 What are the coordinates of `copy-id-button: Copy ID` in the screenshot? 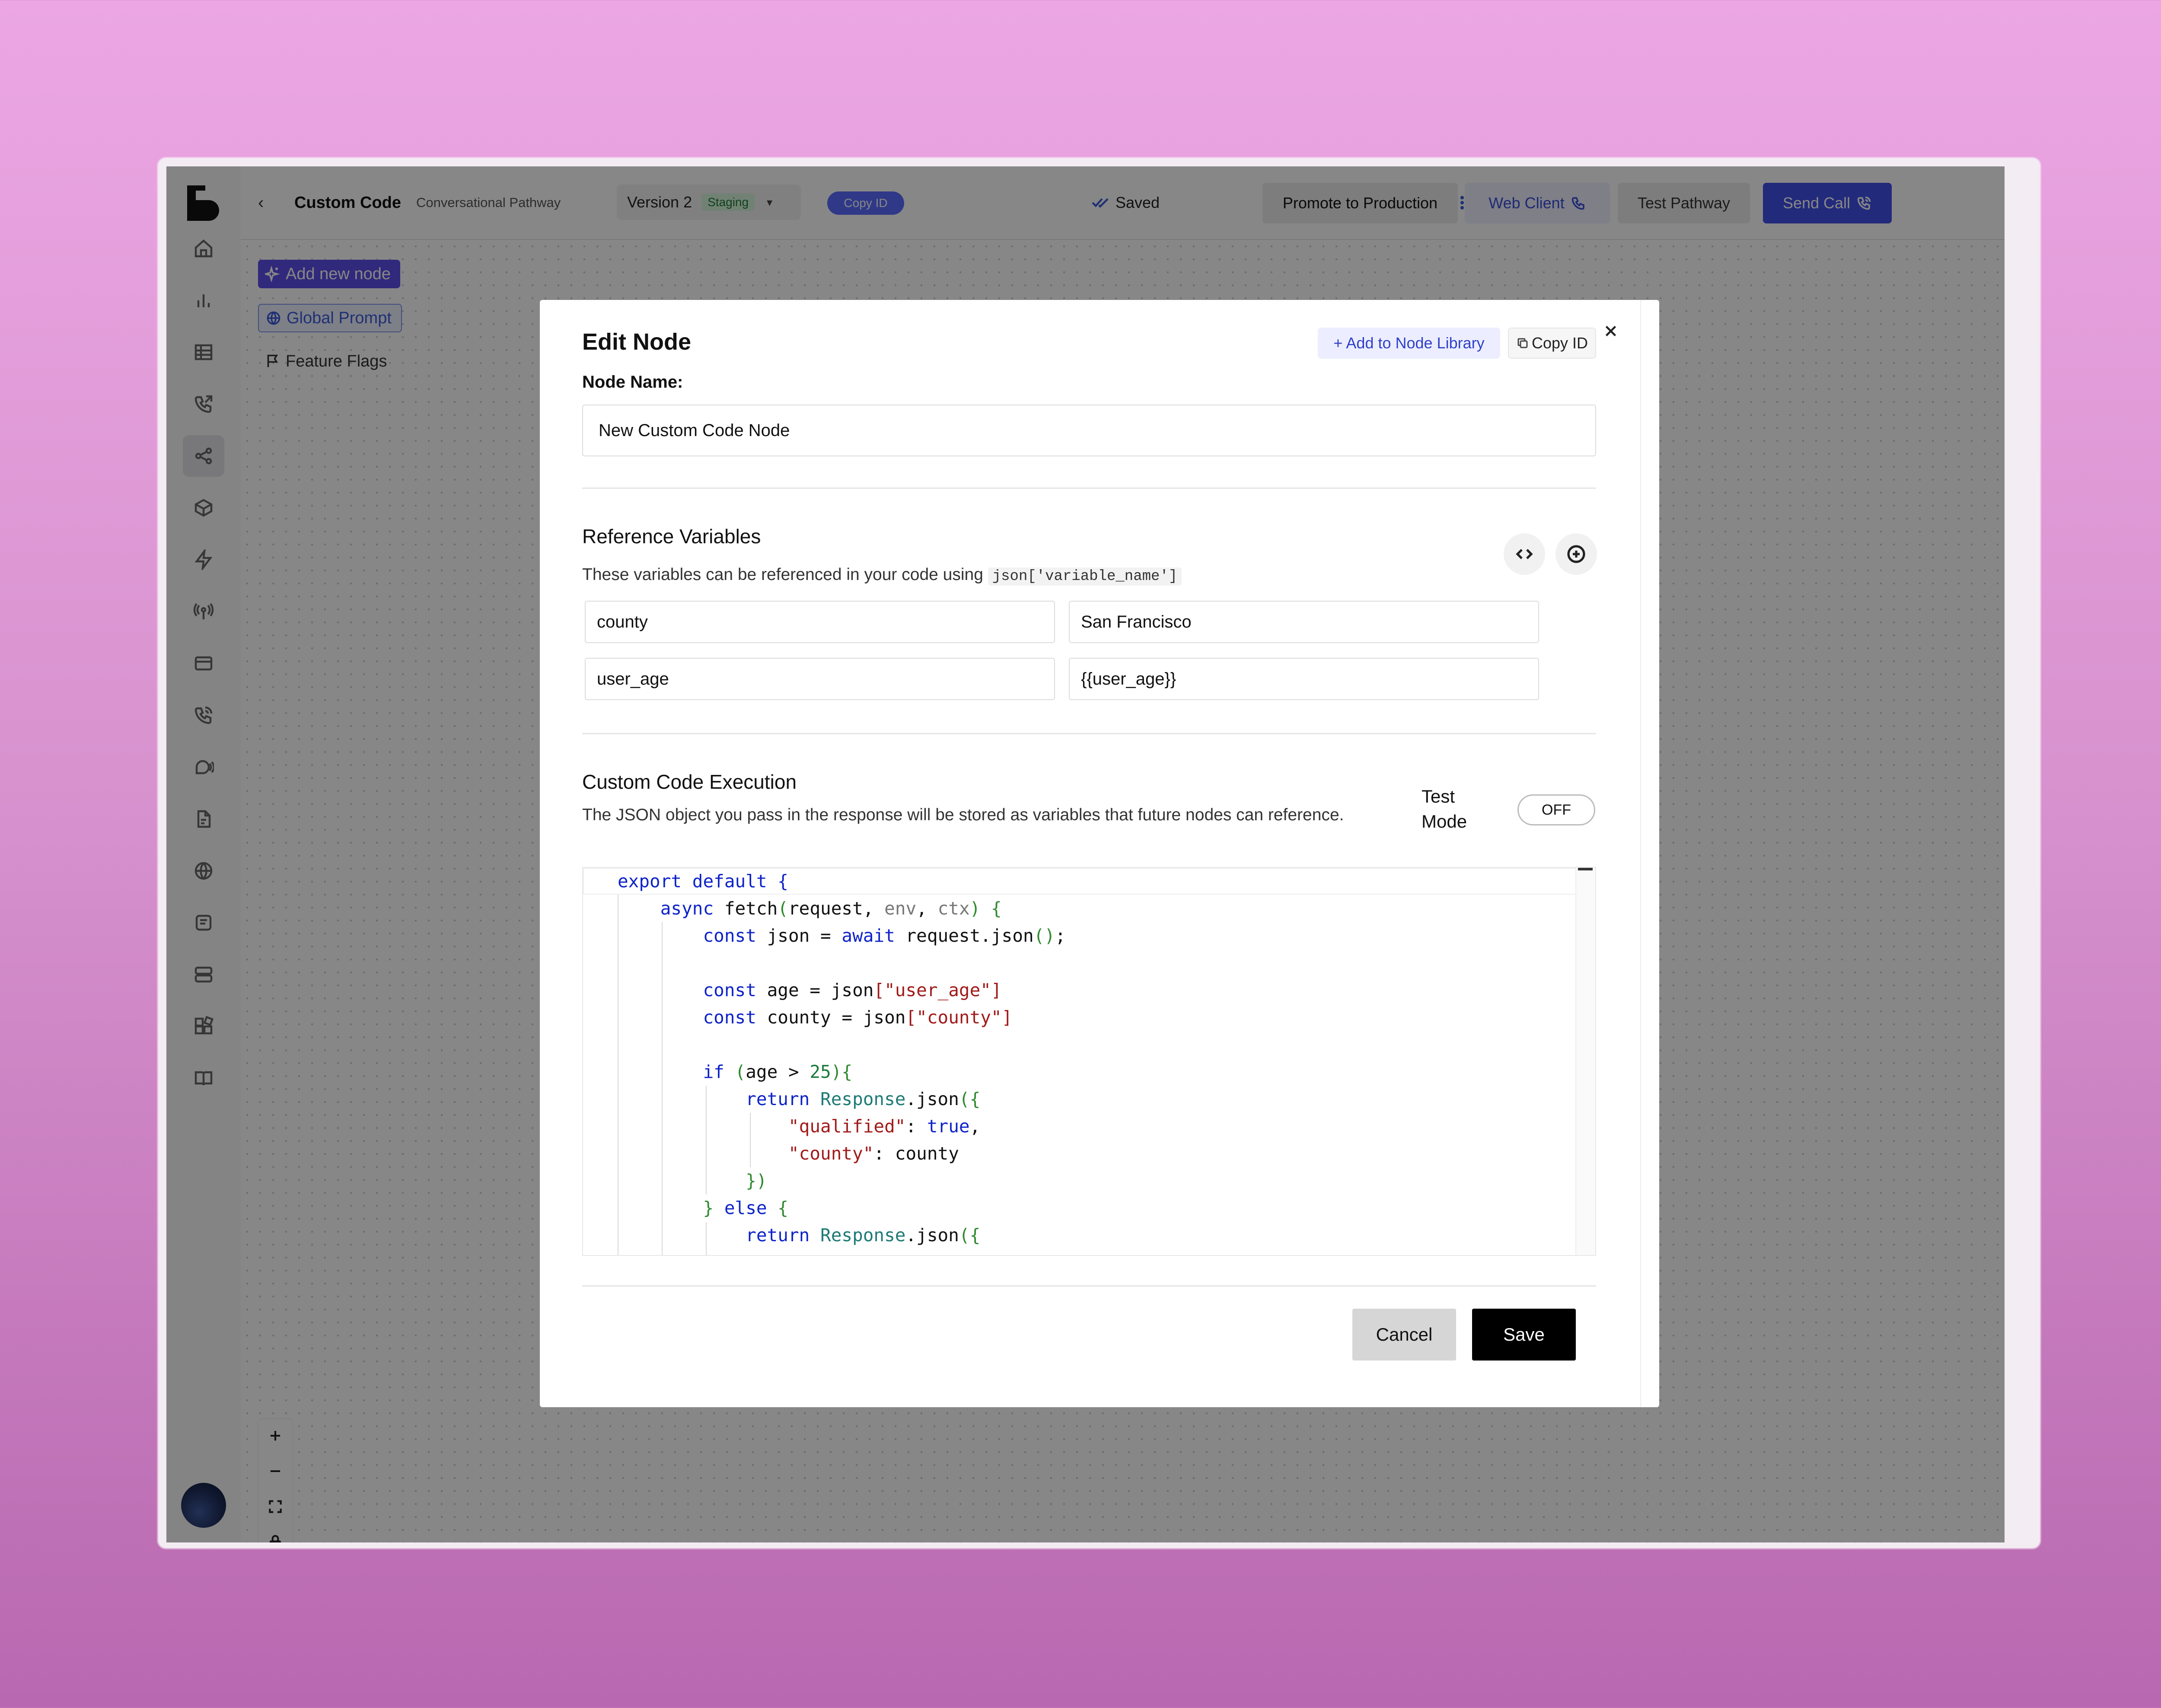 It's located at (1552, 343).